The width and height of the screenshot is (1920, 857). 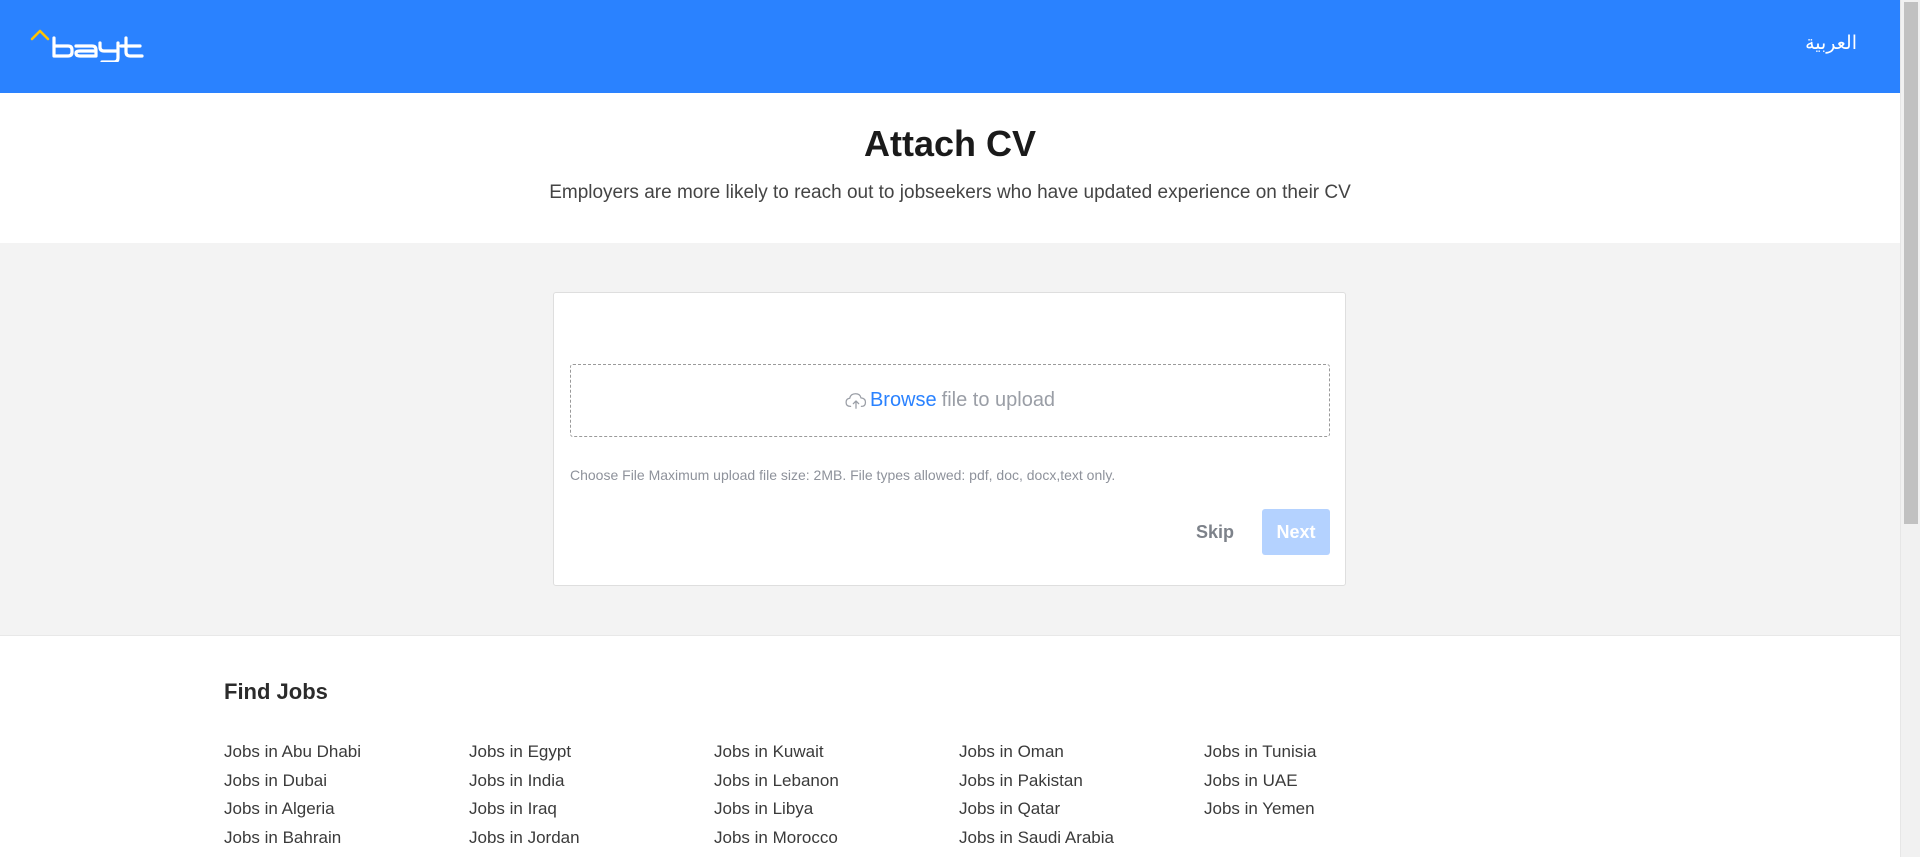 What do you see at coordinates (292, 752) in the screenshot?
I see `job-location-link: Jobs in Abu Dhabi` at bounding box center [292, 752].